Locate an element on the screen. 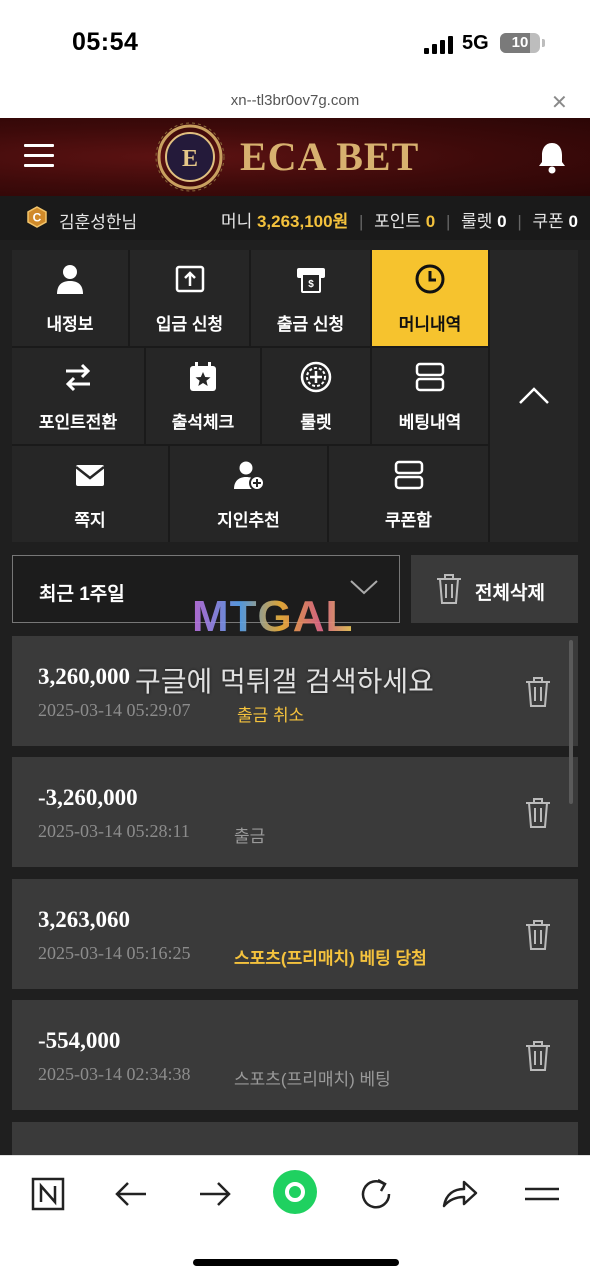 The image size is (590, 1280). transaction-date: 2025-03-14 05:16:25 is located at coordinates (114, 953).